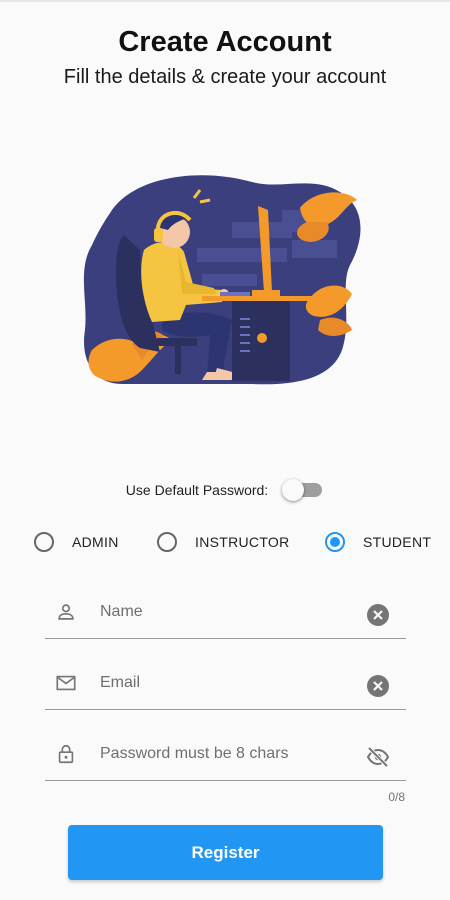  What do you see at coordinates (95, 542) in the screenshot?
I see `role-label-admin: ADMIN` at bounding box center [95, 542].